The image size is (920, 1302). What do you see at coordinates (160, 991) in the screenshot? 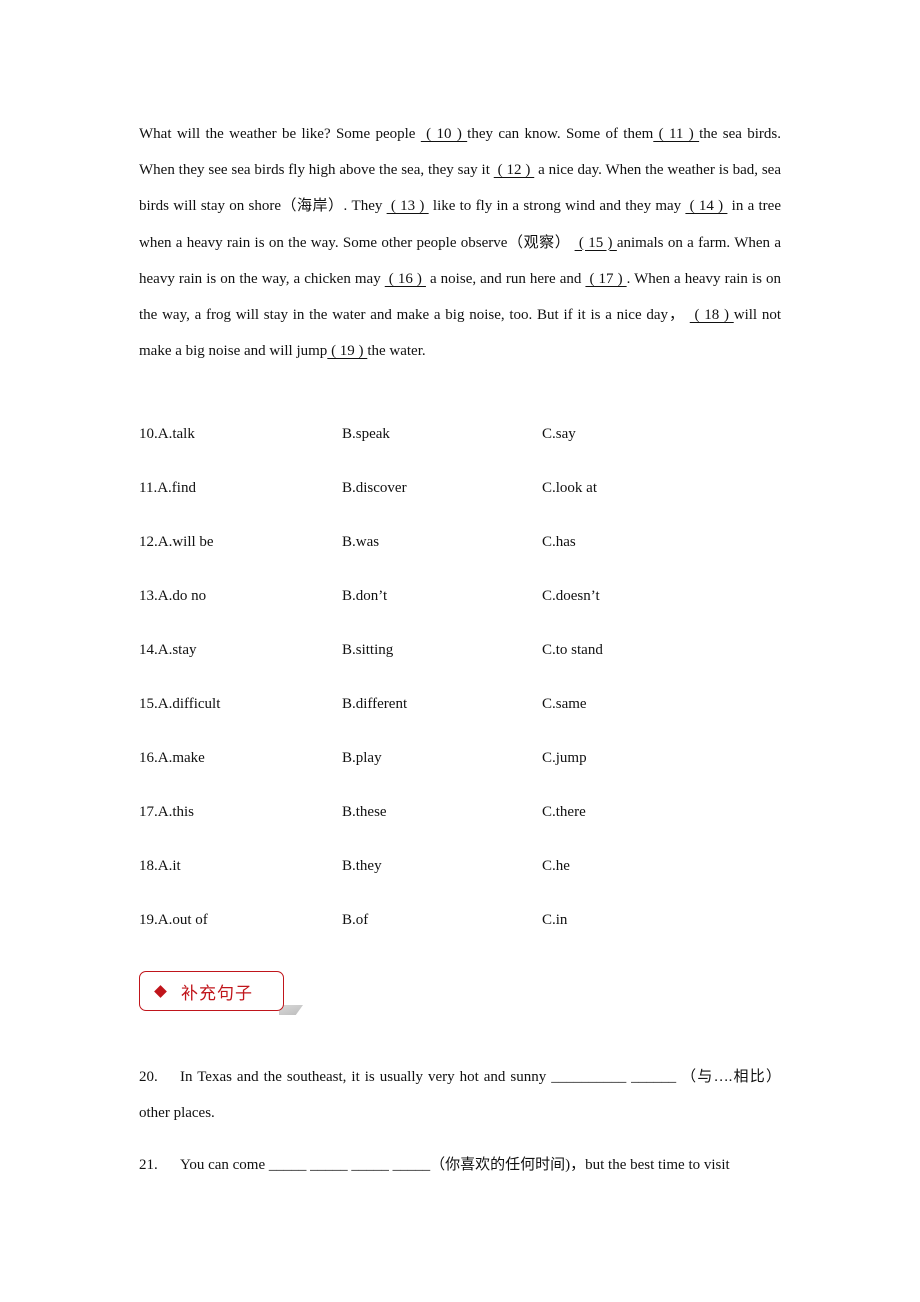
I see `diamond-icon` at bounding box center [160, 991].